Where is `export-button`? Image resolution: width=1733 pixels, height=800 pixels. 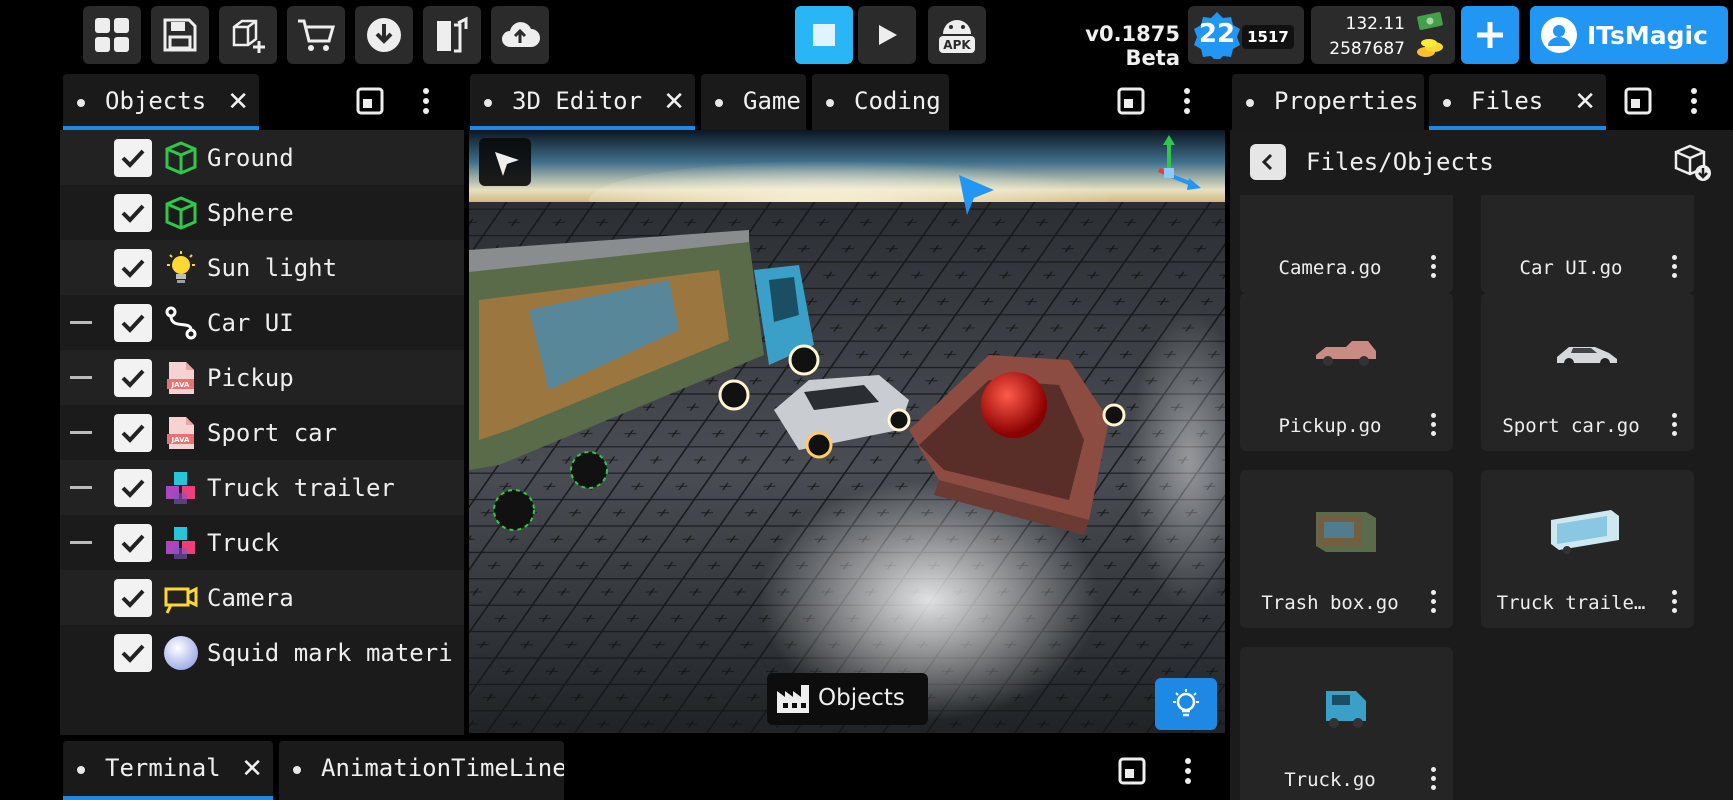
export-button is located at coordinates (452, 35).